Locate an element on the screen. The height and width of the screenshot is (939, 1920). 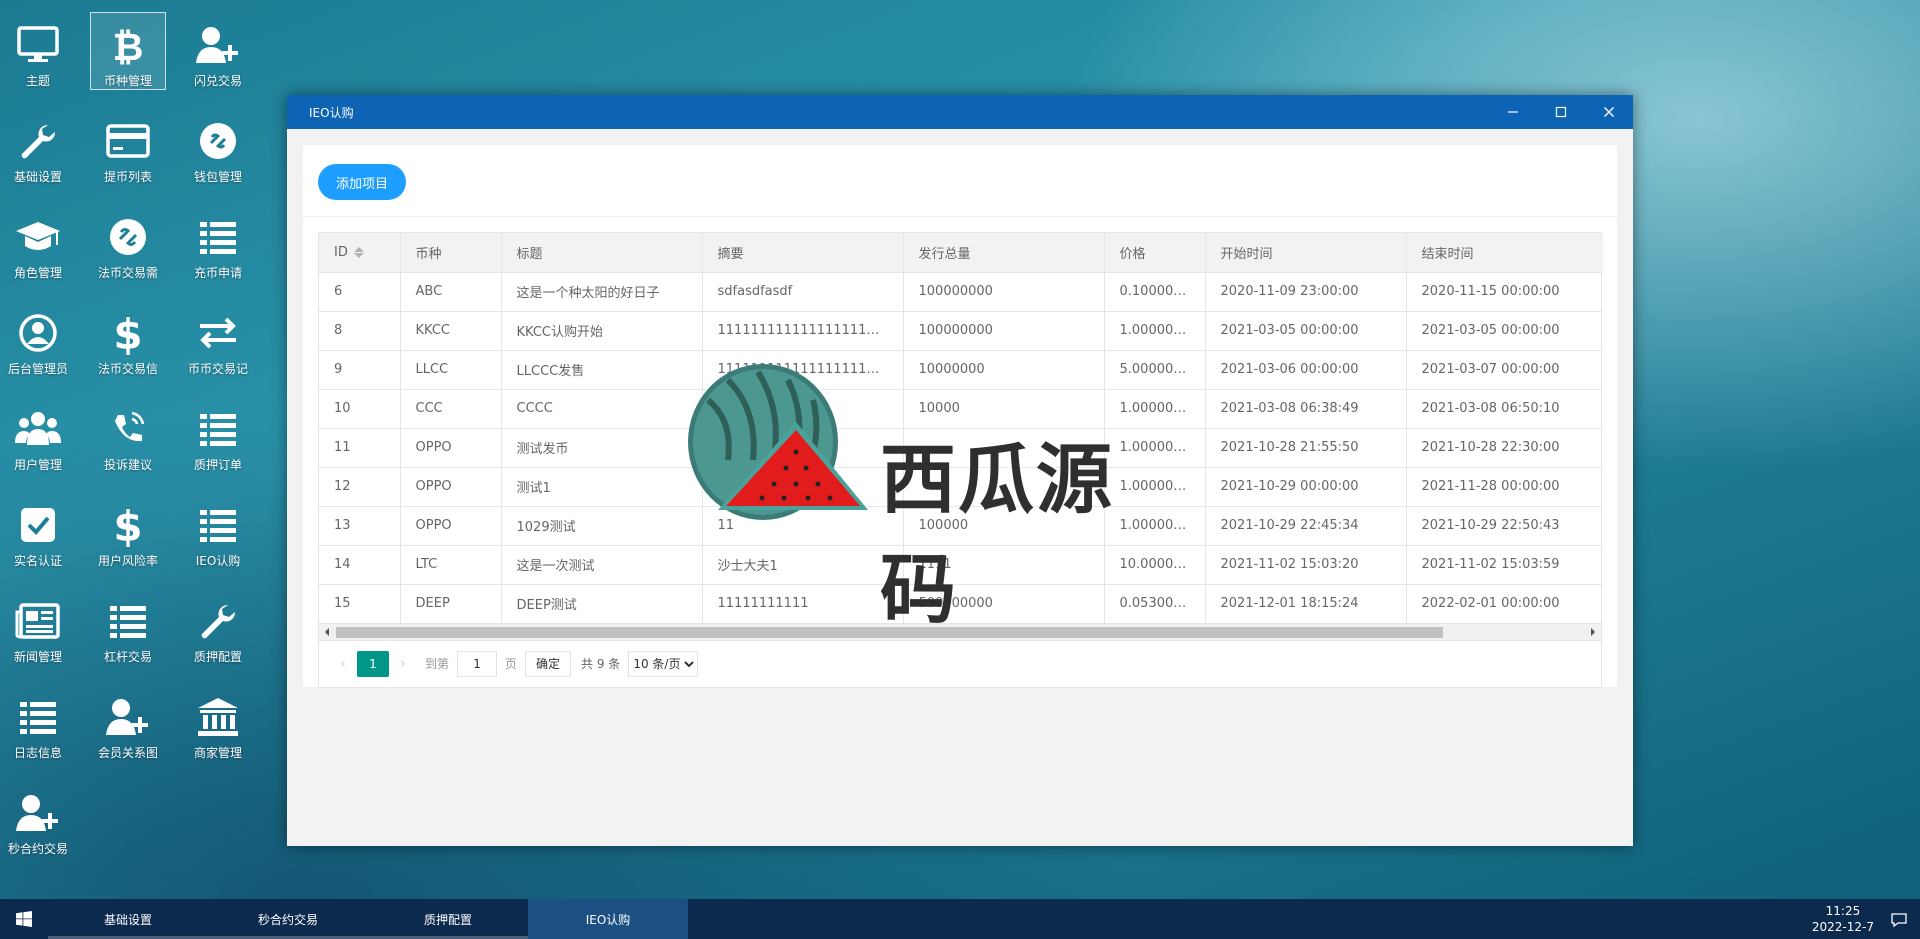
column-header: 币种 is located at coordinates (451, 253).